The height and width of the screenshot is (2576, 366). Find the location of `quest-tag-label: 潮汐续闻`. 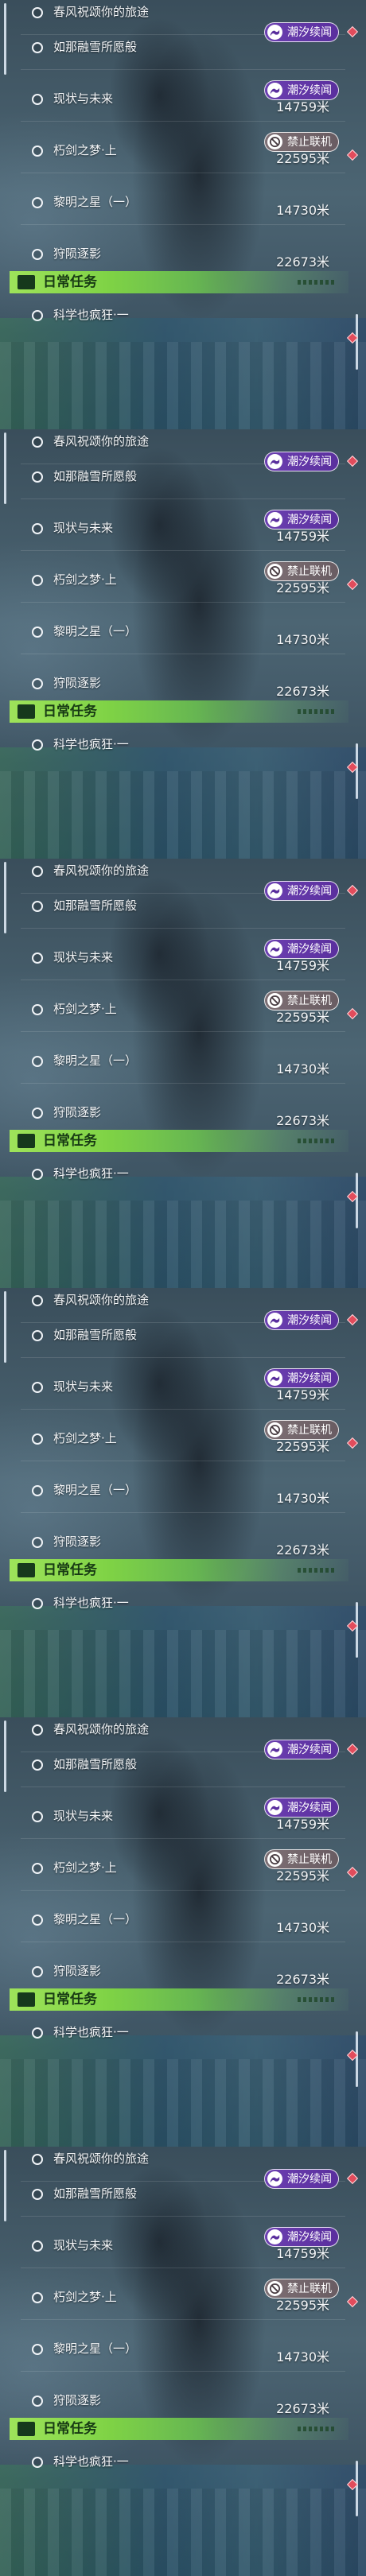

quest-tag-label: 潮汐续闻 is located at coordinates (309, 1750).